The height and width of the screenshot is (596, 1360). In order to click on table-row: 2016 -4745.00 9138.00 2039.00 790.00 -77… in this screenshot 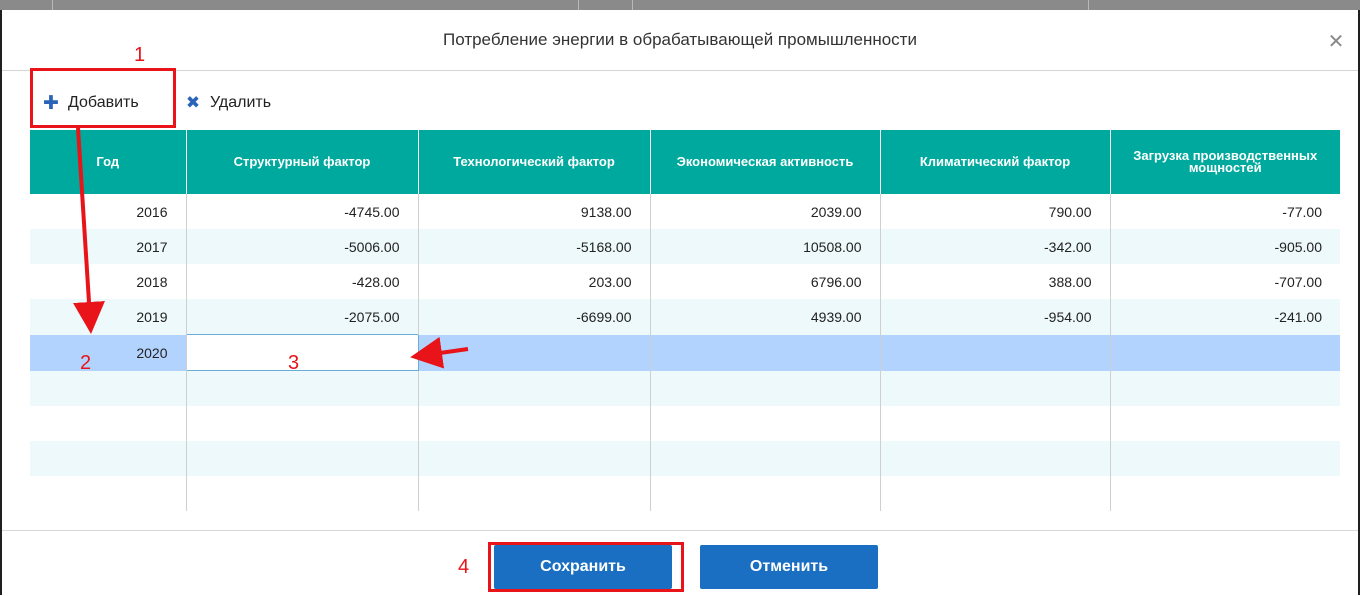, I will do `click(685, 211)`.